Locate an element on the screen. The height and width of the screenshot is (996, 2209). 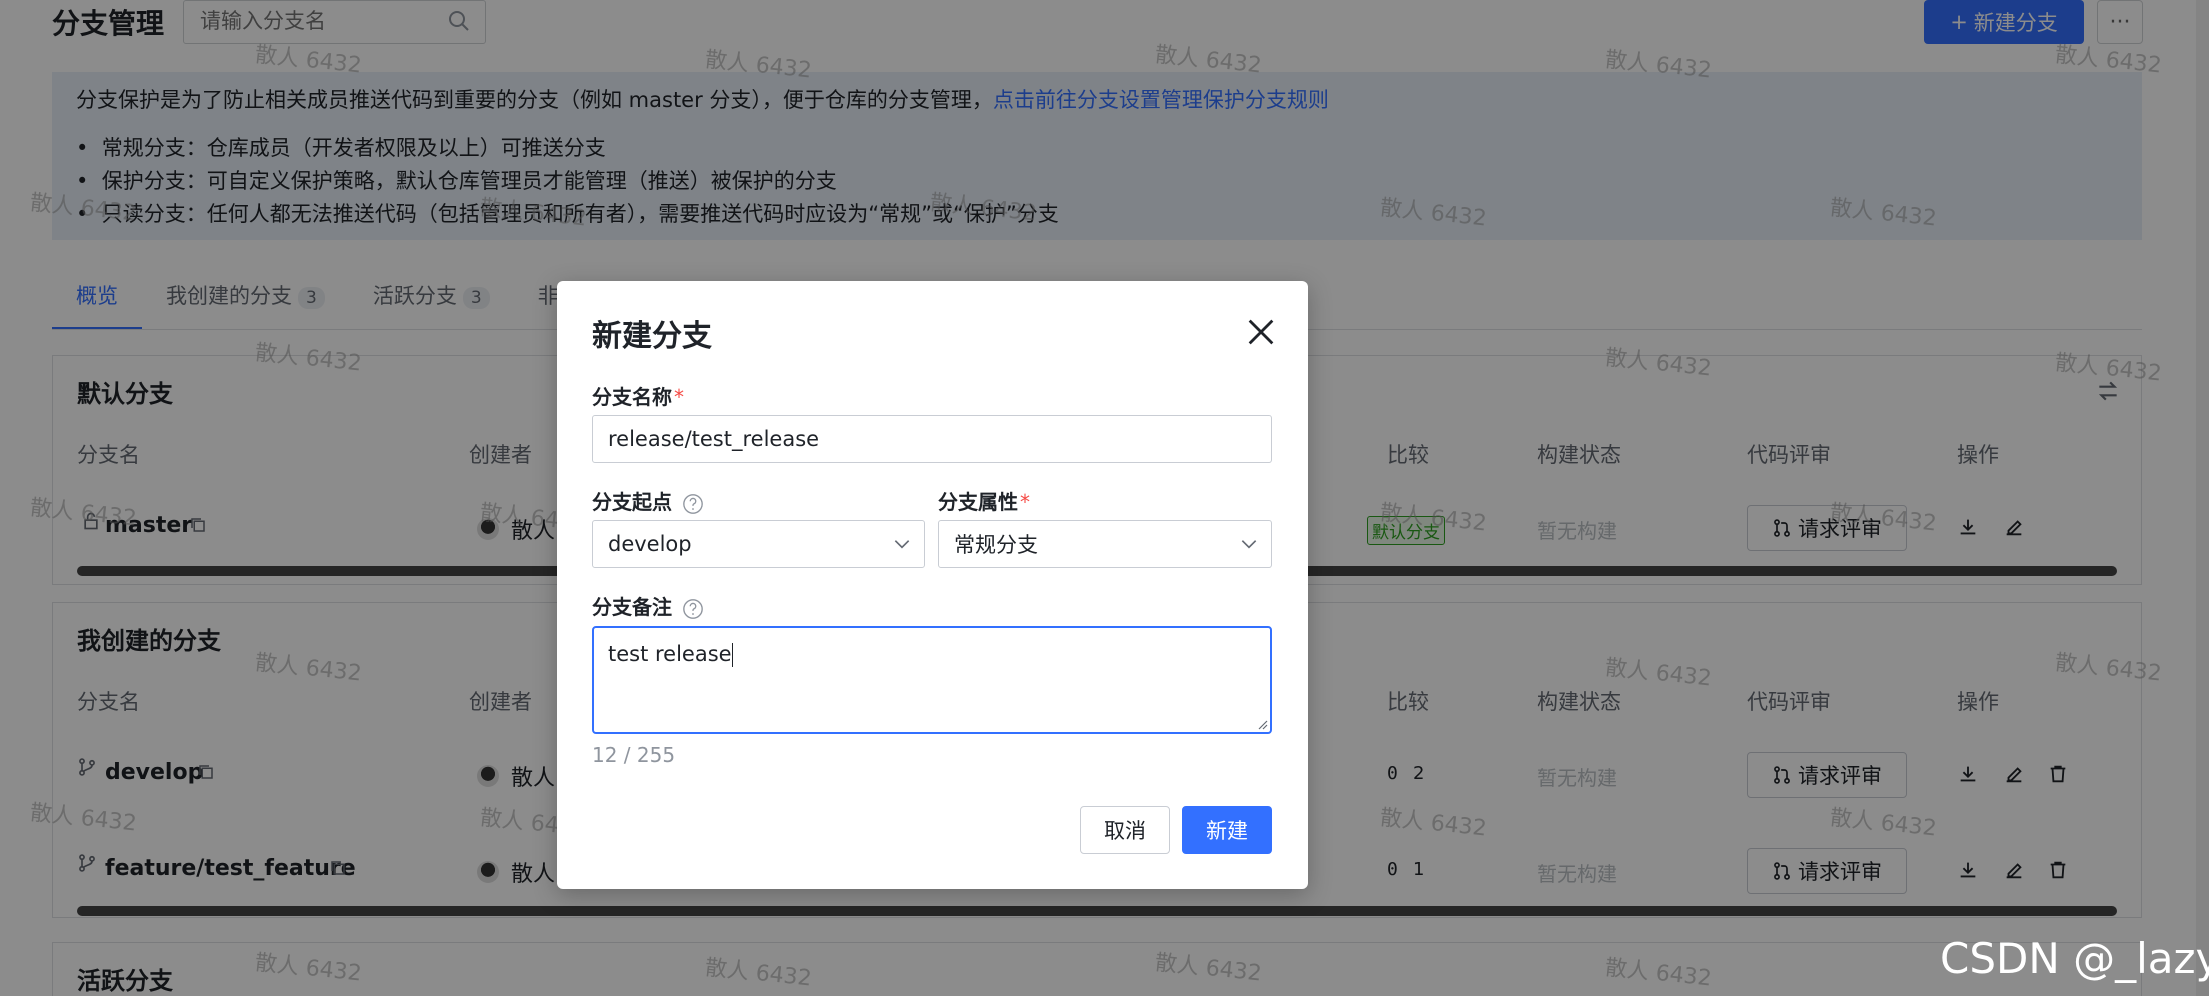
dialog-title: 新建分支 is located at coordinates (652, 336).